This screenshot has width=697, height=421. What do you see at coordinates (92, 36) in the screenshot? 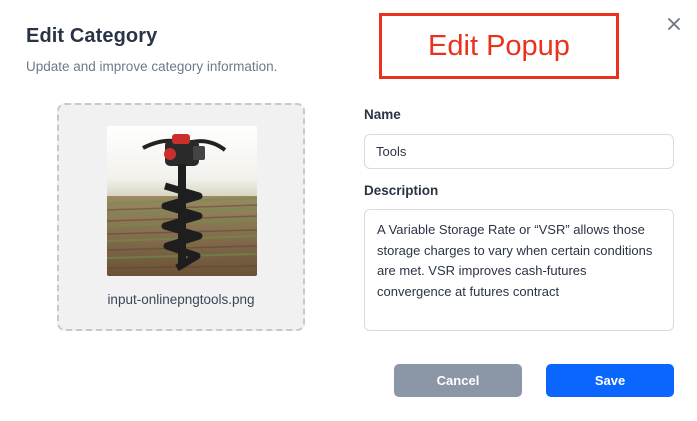
I see `modal-title: Edit Category` at bounding box center [92, 36].